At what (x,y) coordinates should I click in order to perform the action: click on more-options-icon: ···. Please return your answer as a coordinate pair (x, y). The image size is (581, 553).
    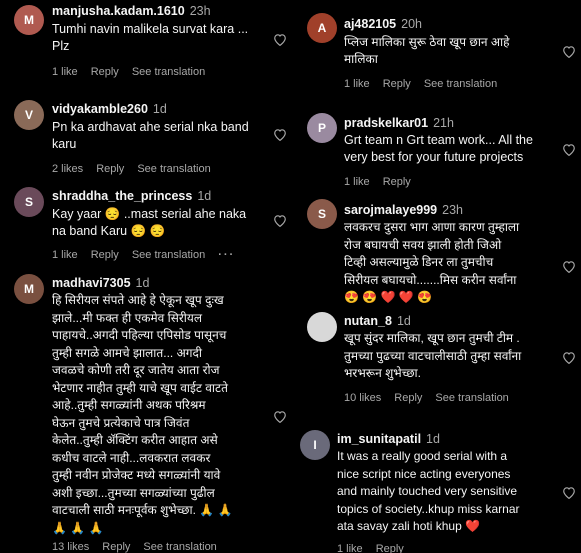
    Looking at the image, I should click on (226, 255).